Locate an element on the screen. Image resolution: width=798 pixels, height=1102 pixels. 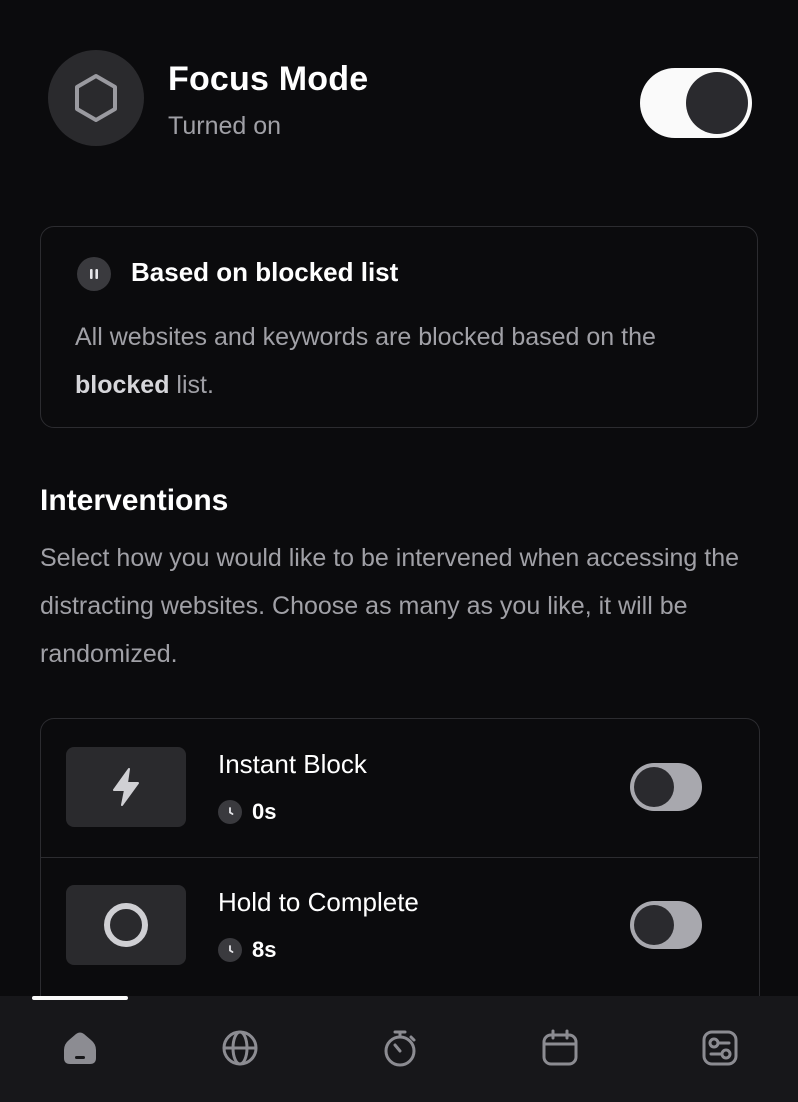
stopwatch-icon is located at coordinates (400, 1050).